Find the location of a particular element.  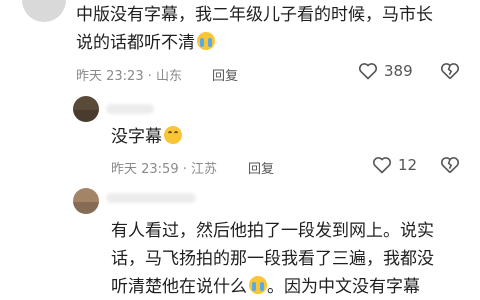

like-button: 12 is located at coordinates (394, 165).